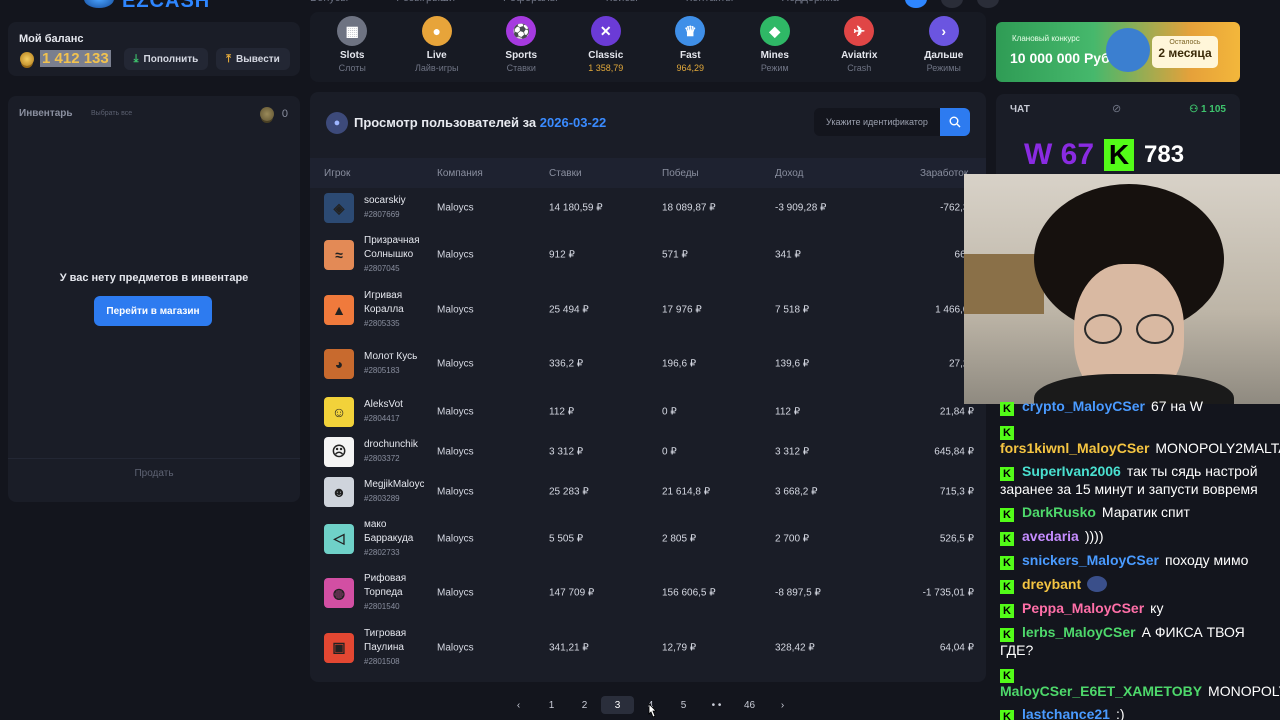  What do you see at coordinates (859, 47) in the screenshot?
I see `game-mode-aviatrix: ✈ Aviatrix Crash` at bounding box center [859, 47].